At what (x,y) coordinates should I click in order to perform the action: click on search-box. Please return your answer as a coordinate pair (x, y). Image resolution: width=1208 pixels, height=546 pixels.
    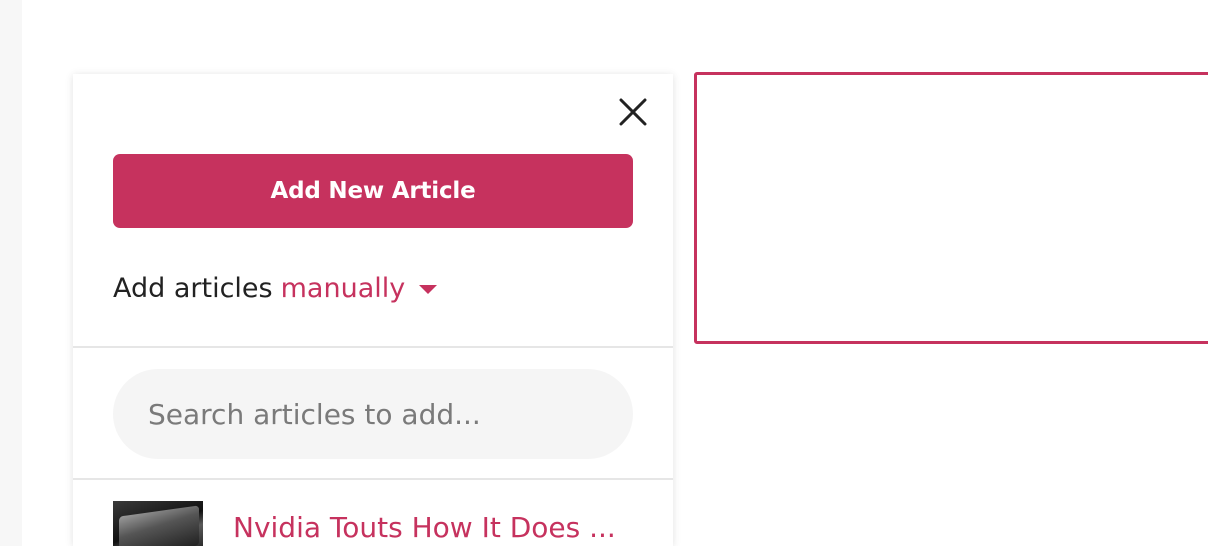
    Looking at the image, I should click on (373, 414).